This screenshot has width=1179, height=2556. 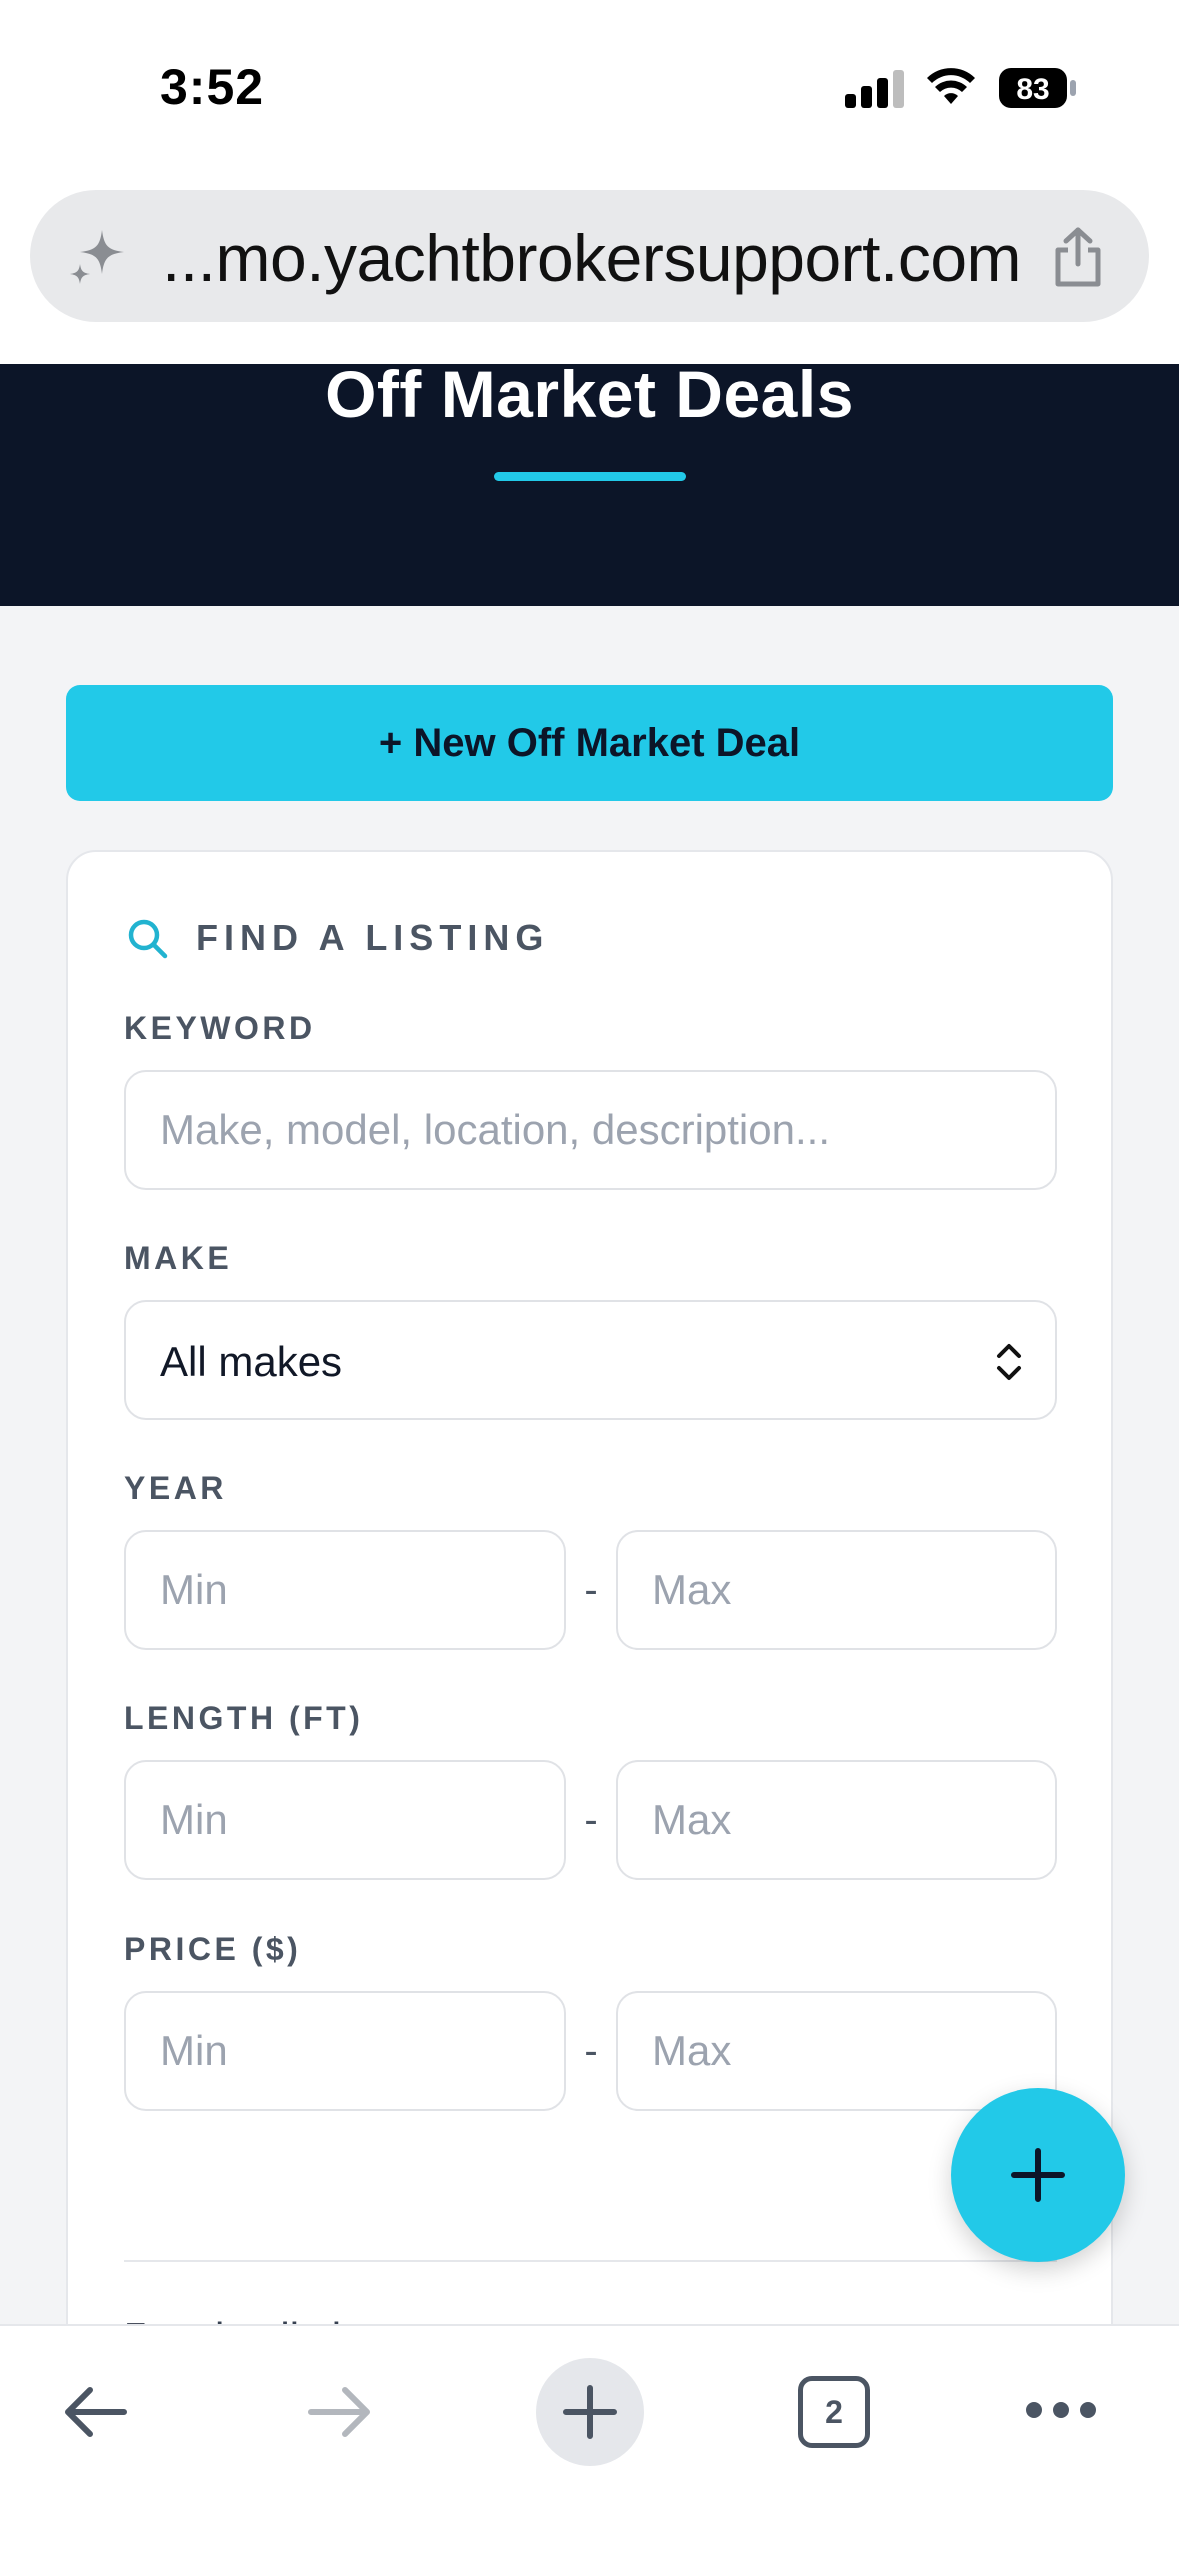 I want to click on search-icon, so click(x=148, y=939).